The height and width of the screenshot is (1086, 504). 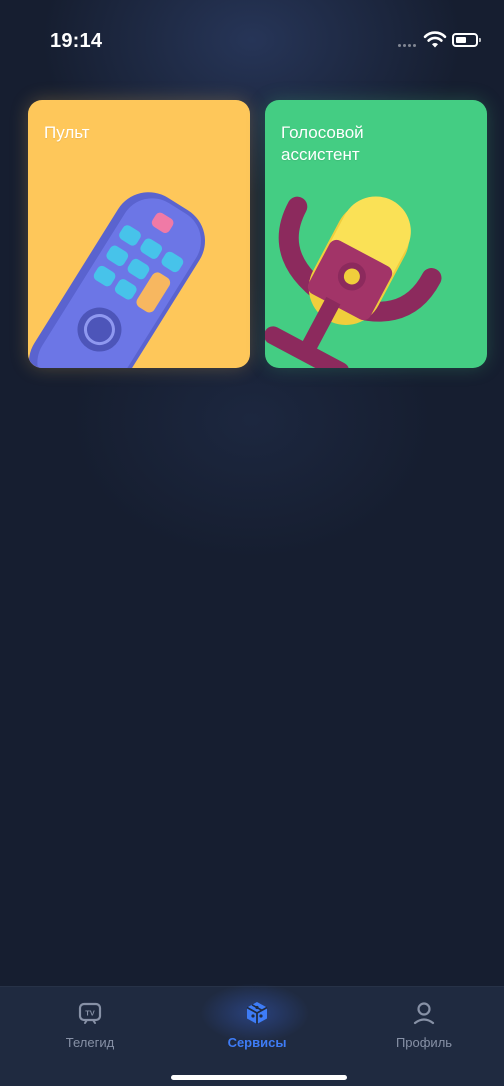 I want to click on service-card-voice-assistant: Голосовой ассистент, so click(x=376, y=234).